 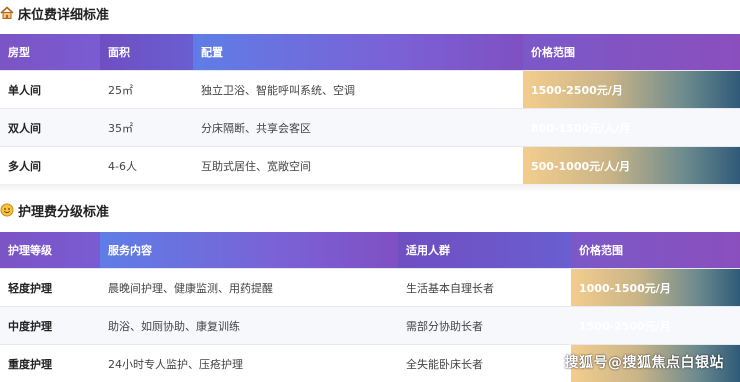 What do you see at coordinates (631, 128) in the screenshot?
I see `price-cell: 800-1500元/人/月` at bounding box center [631, 128].